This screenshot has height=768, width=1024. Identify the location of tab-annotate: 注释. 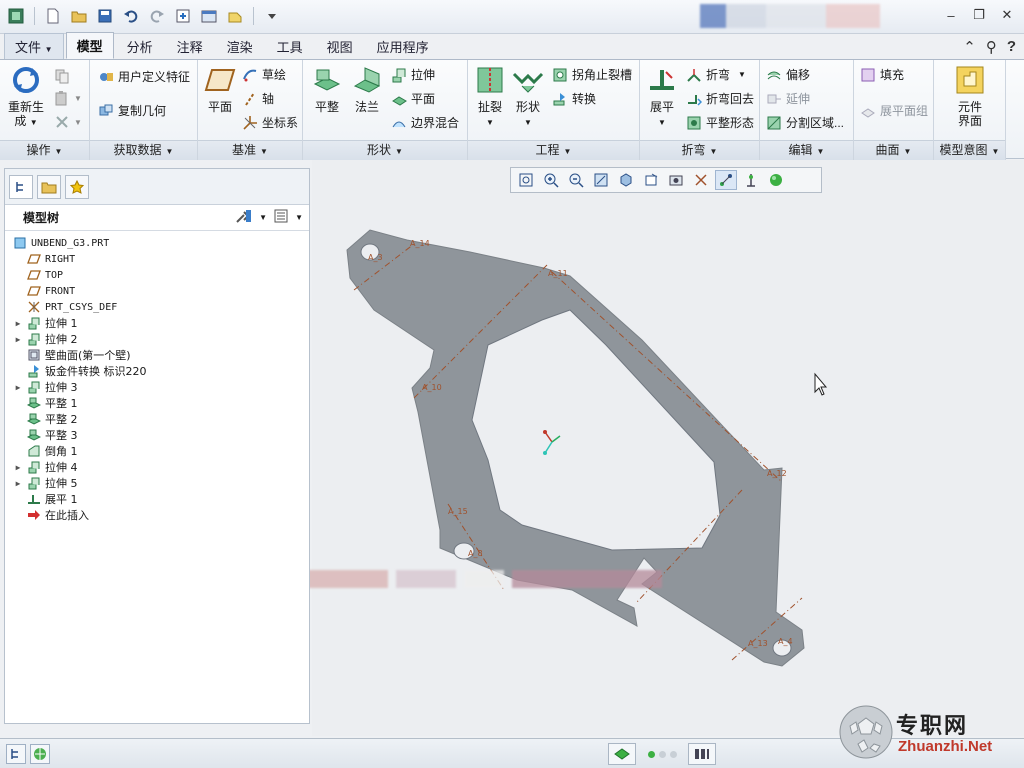
(190, 46).